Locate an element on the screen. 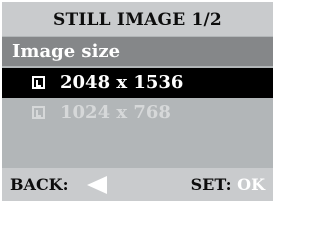 The image size is (320, 240). large-size-icon is located at coordinates (38, 82).